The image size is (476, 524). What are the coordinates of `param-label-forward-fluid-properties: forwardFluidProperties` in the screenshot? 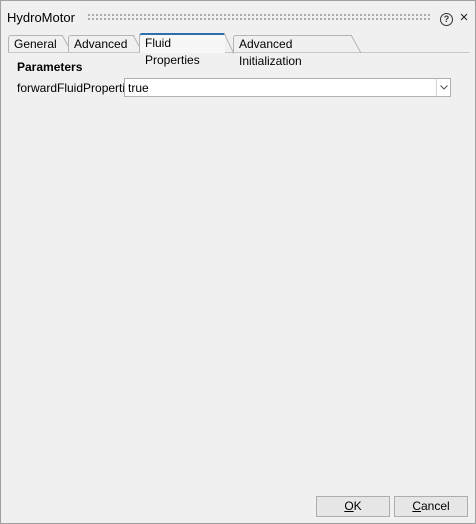 It's located at (77, 88).